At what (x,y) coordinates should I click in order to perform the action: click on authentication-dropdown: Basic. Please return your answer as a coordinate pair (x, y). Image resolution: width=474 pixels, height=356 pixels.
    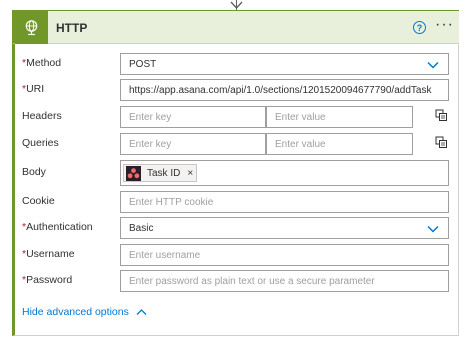
    Looking at the image, I should click on (284, 228).